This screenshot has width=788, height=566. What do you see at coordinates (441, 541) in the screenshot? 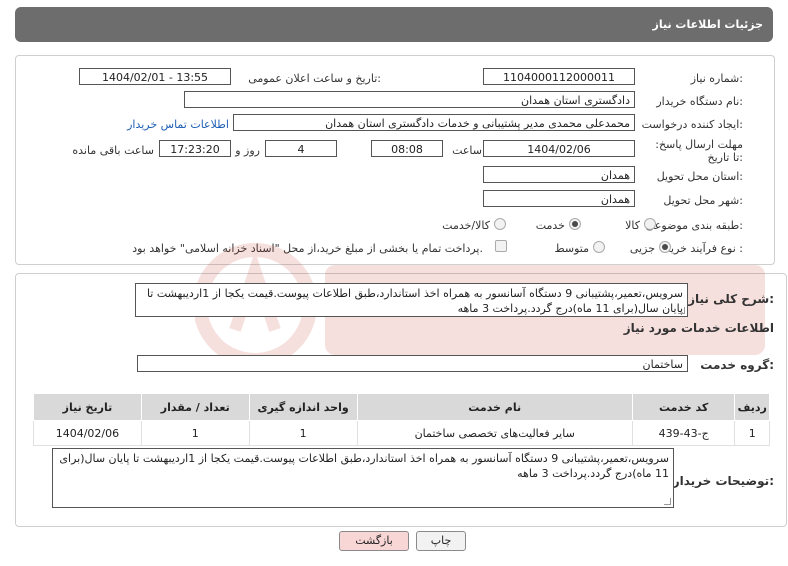
I see `print-button: چاپ` at bounding box center [441, 541].